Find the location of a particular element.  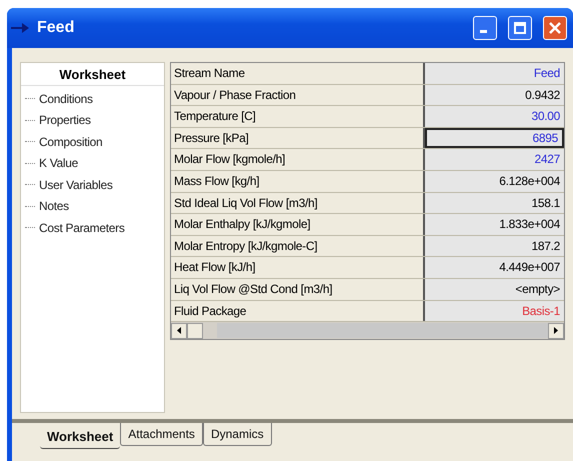

property-label: Mass Flow [kg/h] is located at coordinates (298, 181).